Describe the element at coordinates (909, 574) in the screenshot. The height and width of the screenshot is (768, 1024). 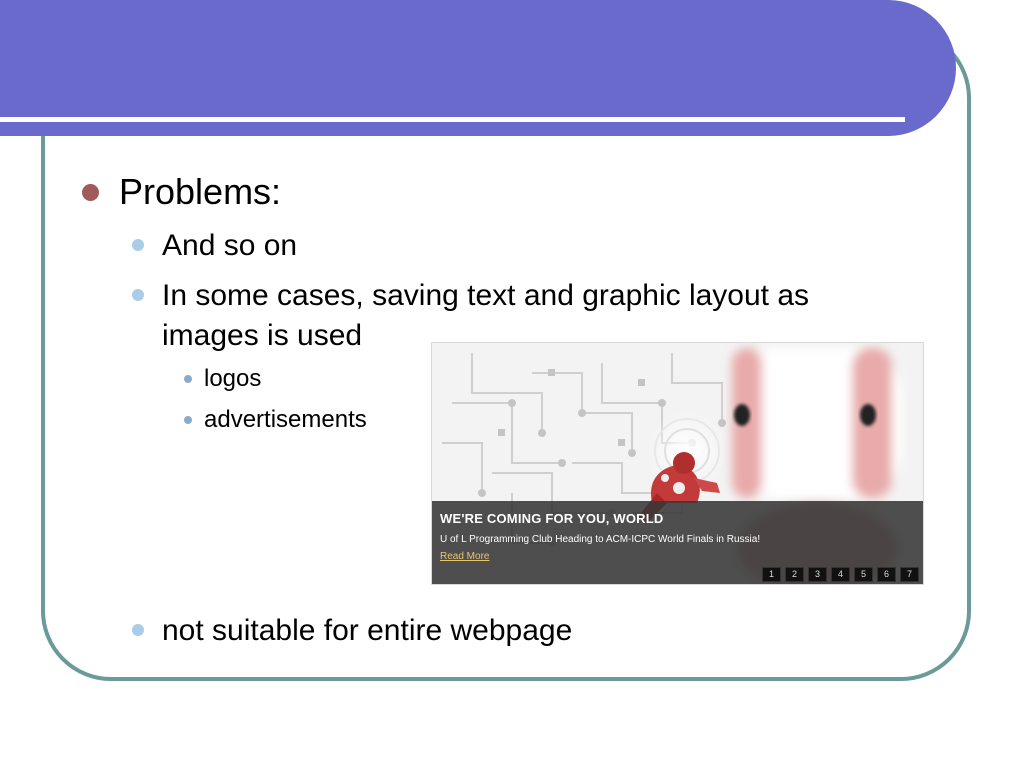
I see `pager-button-7: 7` at that location.